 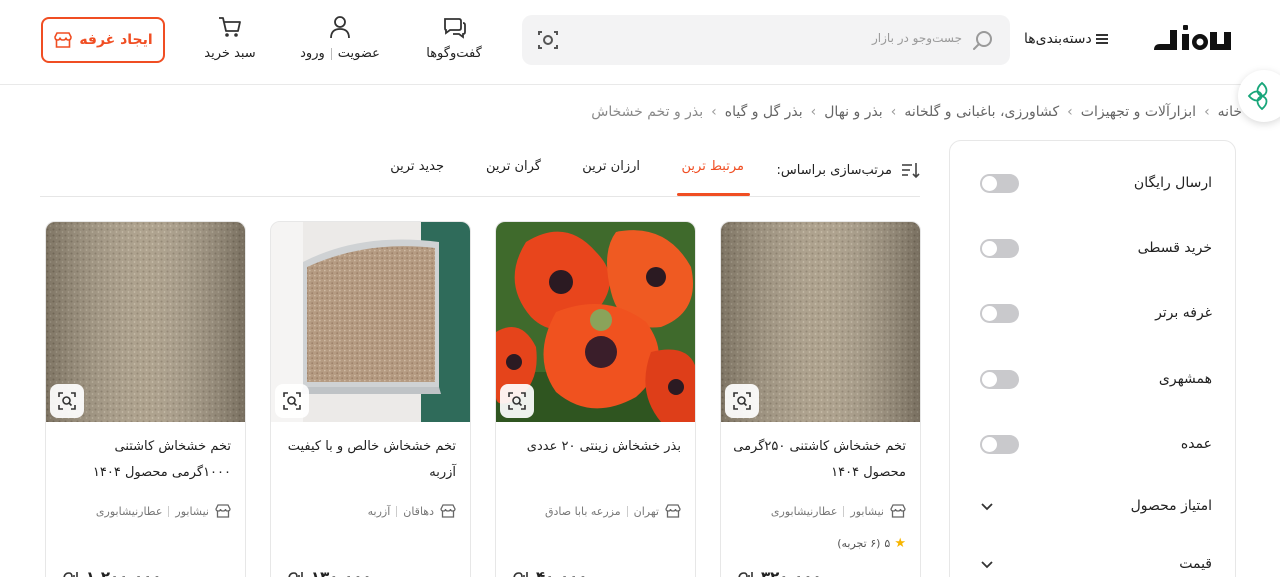 I want to click on menu-icon, so click(x=1101, y=39).